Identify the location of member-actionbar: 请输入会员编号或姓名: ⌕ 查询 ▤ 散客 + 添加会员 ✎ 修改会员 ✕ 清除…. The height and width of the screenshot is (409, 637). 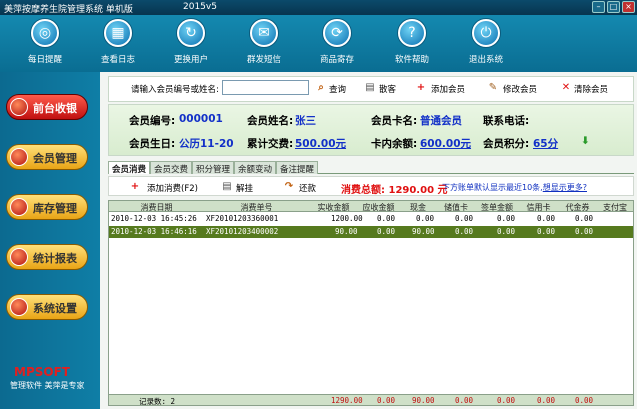
(371, 89).